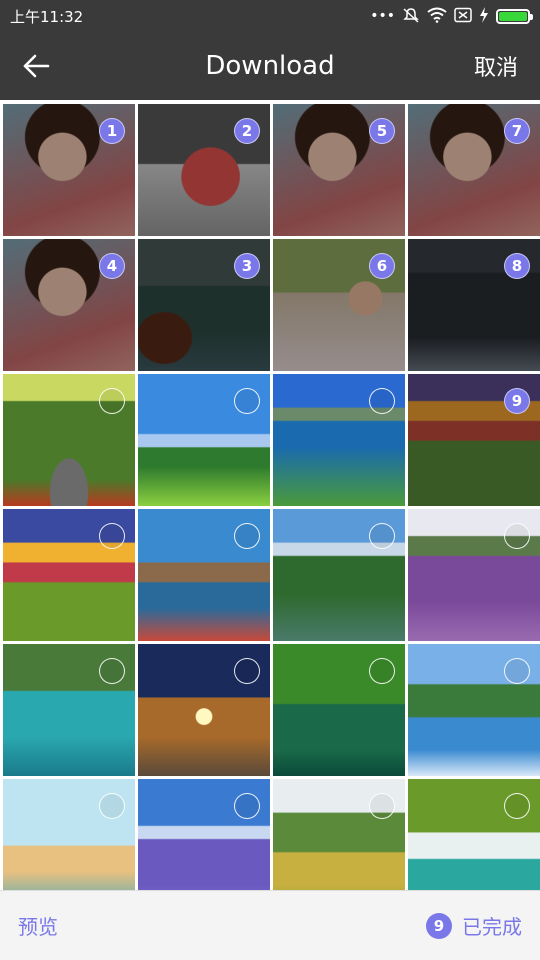 Image resolution: width=540 pixels, height=960 pixels. Describe the element at coordinates (69, 305) in the screenshot. I see `photo-thumbnail: 4` at that location.